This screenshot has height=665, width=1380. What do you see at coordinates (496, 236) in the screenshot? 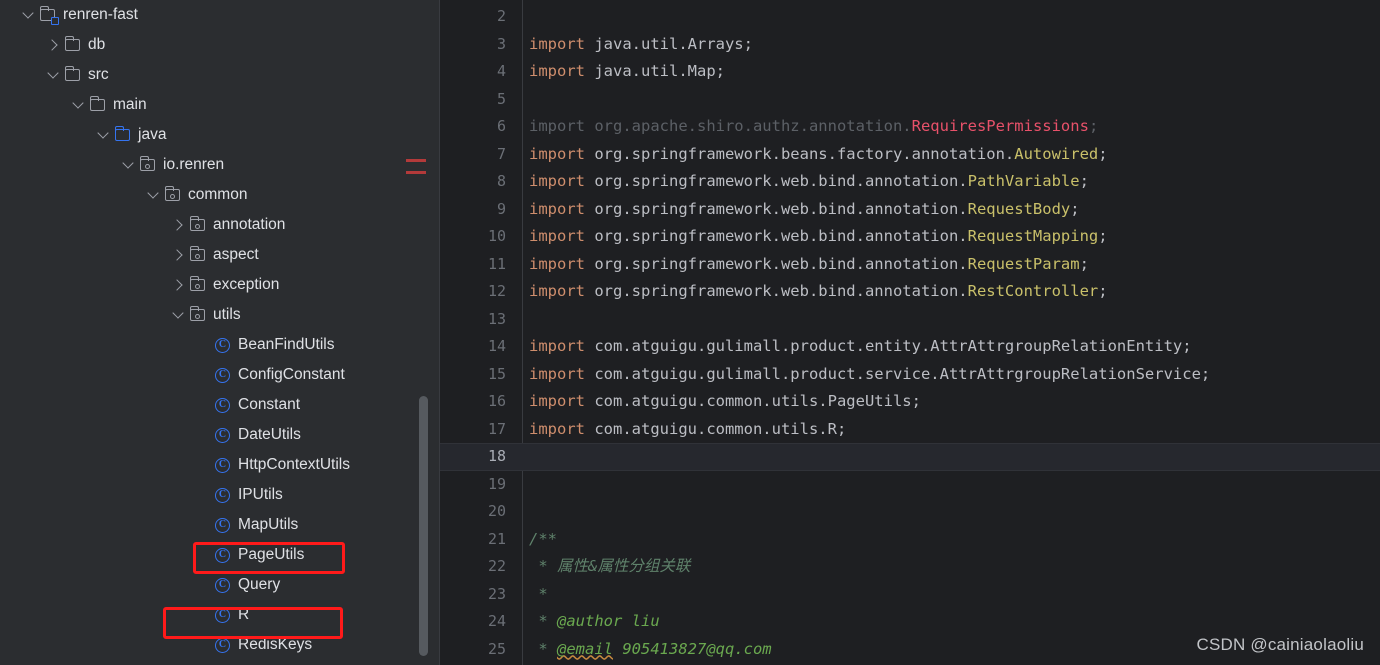
I see `line-number-10: 10` at bounding box center [496, 236].